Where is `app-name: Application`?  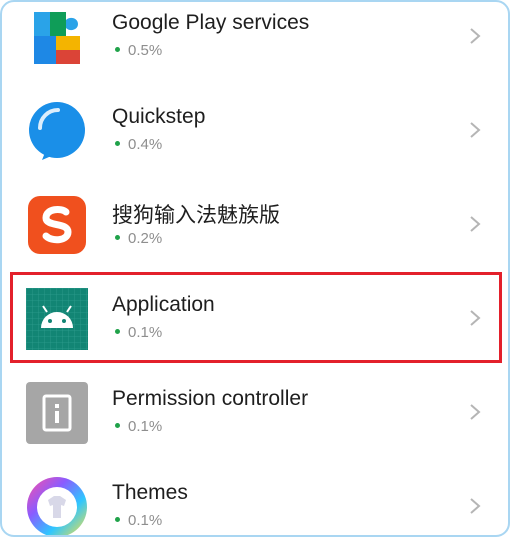 app-name: Application is located at coordinates (163, 304).